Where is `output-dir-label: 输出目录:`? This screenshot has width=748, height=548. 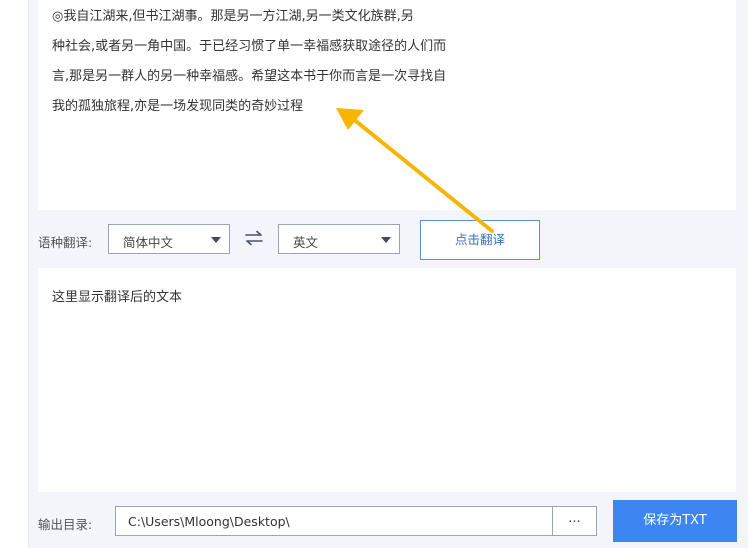
output-dir-label: 输出目录: is located at coordinates (65, 524).